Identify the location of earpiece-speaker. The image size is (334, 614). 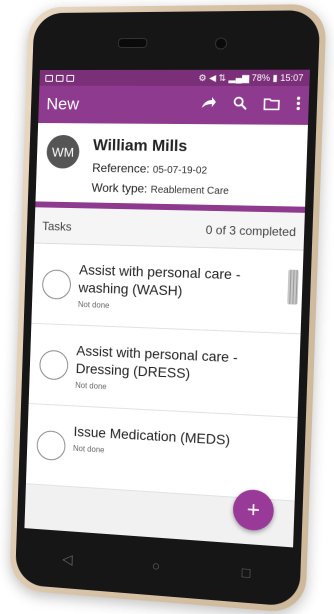
(132, 43).